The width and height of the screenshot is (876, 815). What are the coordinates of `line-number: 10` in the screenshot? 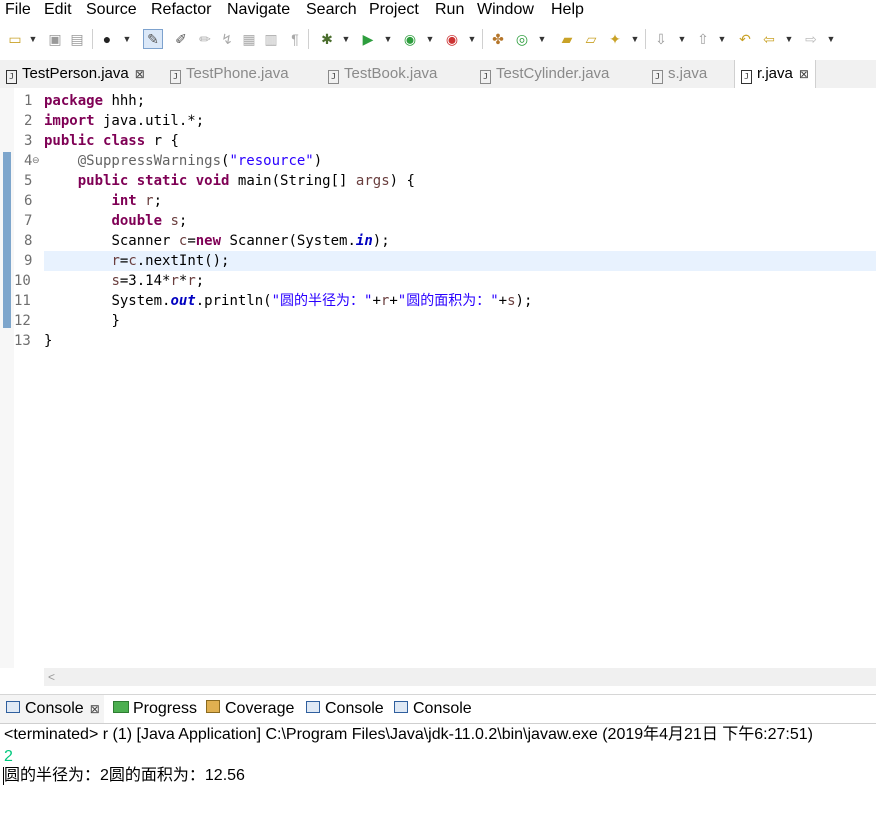 It's located at (22, 281).